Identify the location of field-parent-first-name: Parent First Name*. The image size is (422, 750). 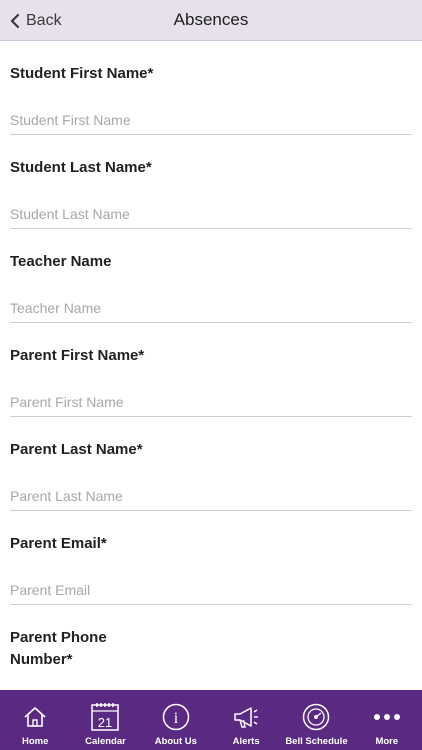
(211, 381).